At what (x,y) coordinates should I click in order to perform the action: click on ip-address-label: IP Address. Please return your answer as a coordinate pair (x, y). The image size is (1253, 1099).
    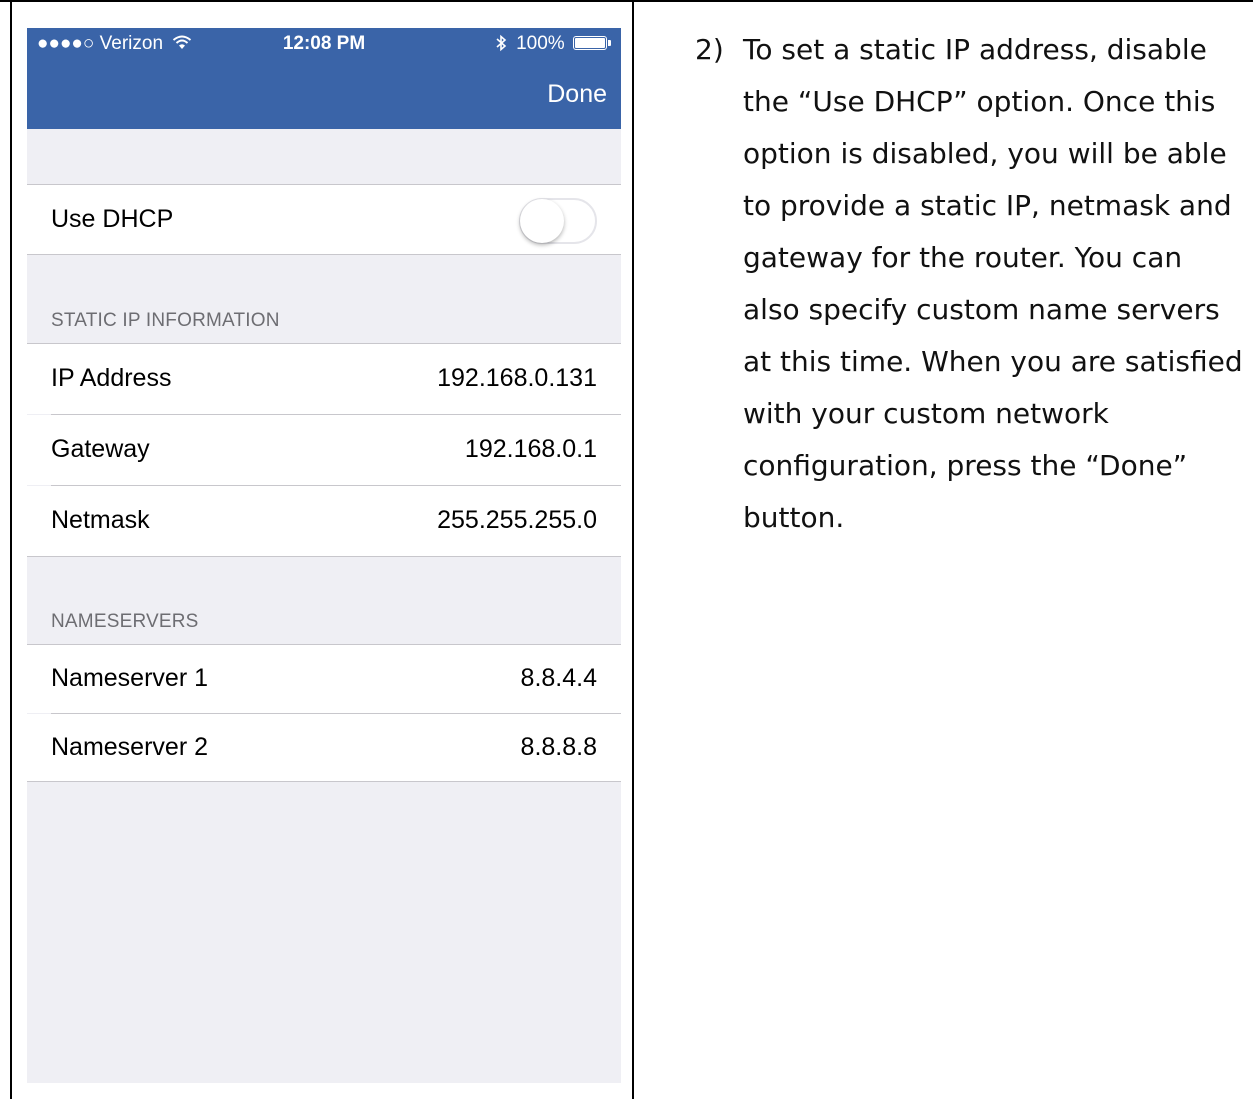
    Looking at the image, I should click on (111, 378).